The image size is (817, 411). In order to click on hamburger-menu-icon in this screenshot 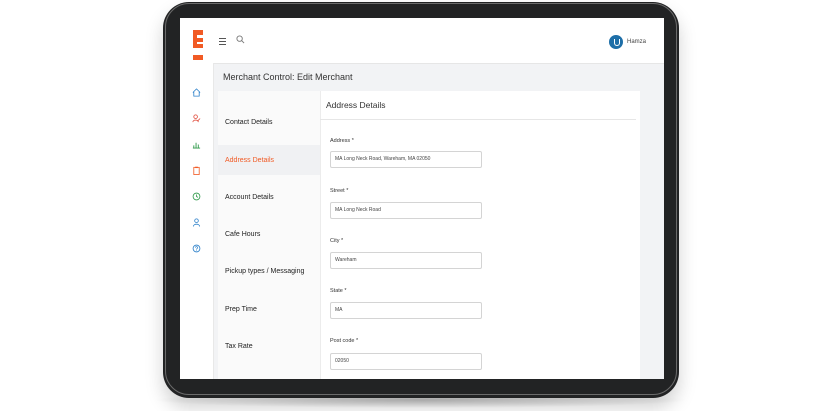, I will do `click(222, 41)`.